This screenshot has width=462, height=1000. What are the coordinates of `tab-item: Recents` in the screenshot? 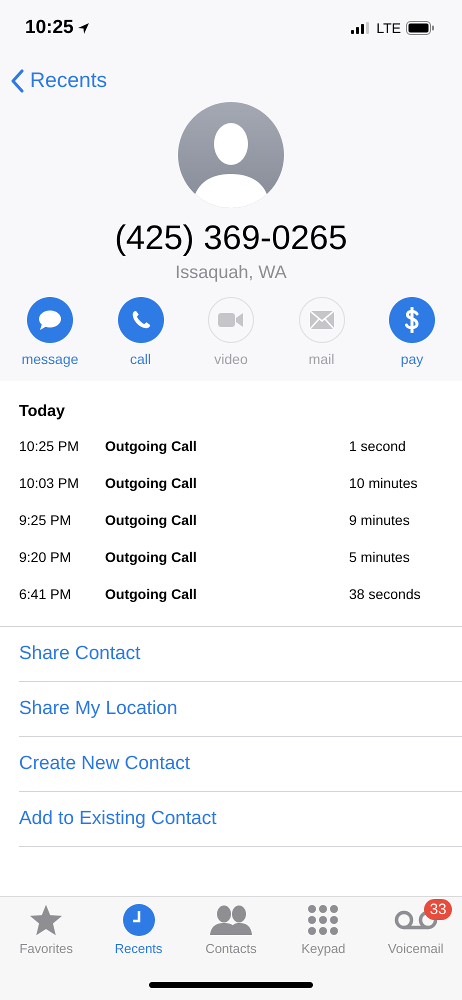 It's located at (139, 929).